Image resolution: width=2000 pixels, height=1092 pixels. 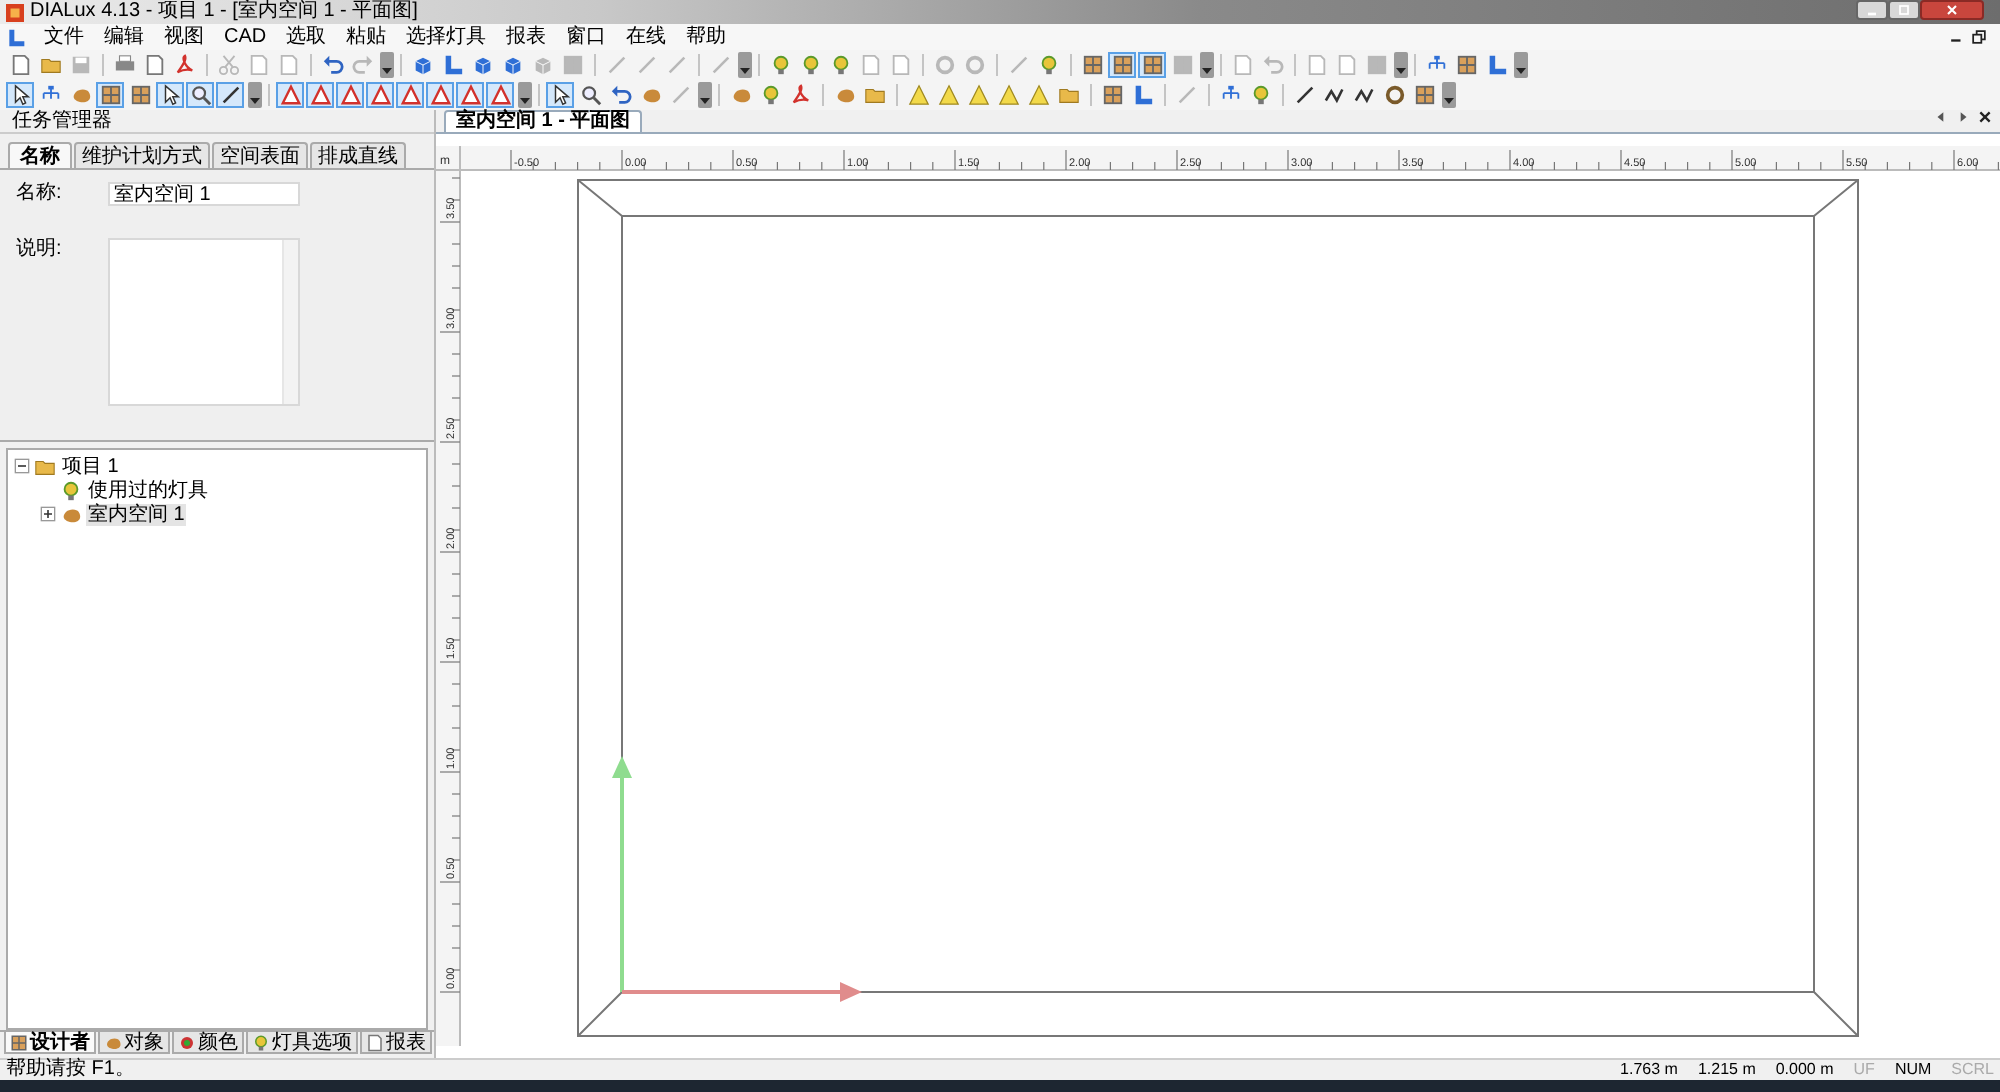 What do you see at coordinates (184, 37) in the screenshot?
I see `menu-item: 视图` at bounding box center [184, 37].